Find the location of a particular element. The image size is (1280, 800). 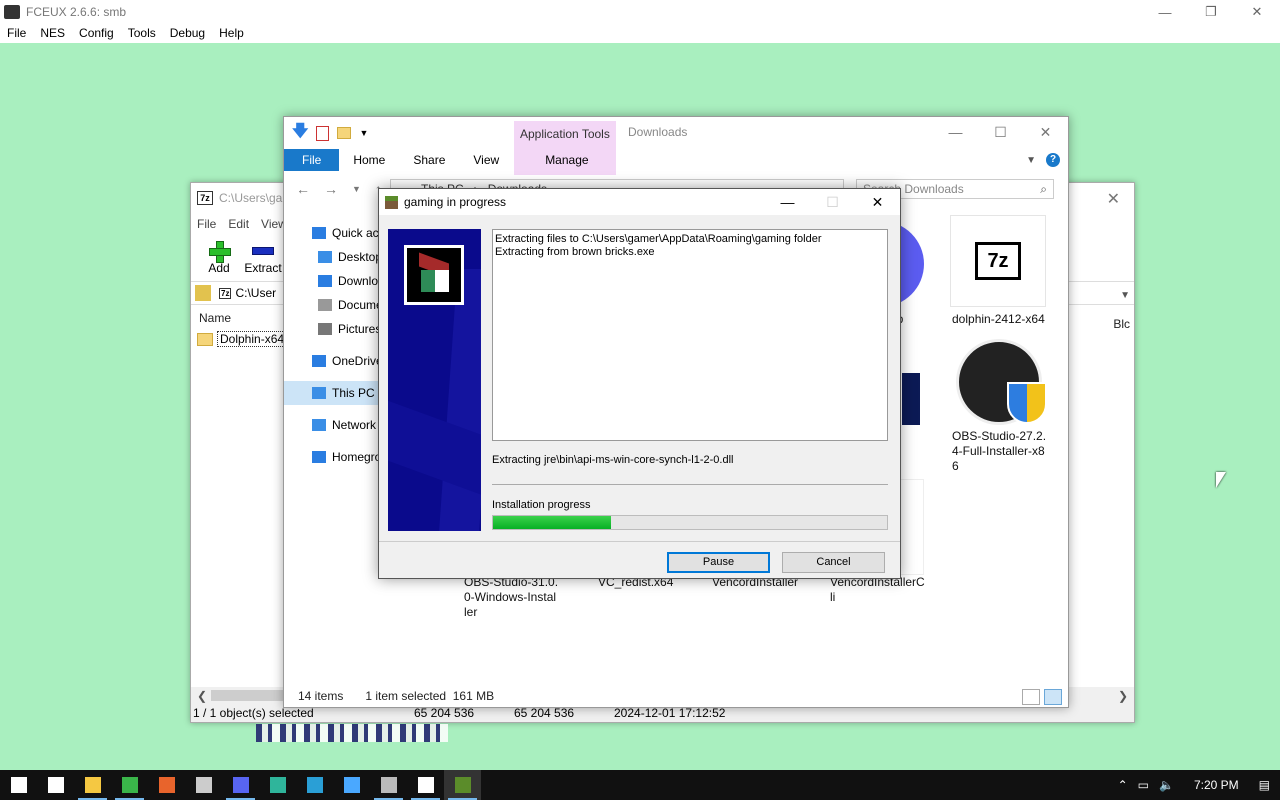

sidebar-item-label: Desktop is located at coordinates (359, 257).